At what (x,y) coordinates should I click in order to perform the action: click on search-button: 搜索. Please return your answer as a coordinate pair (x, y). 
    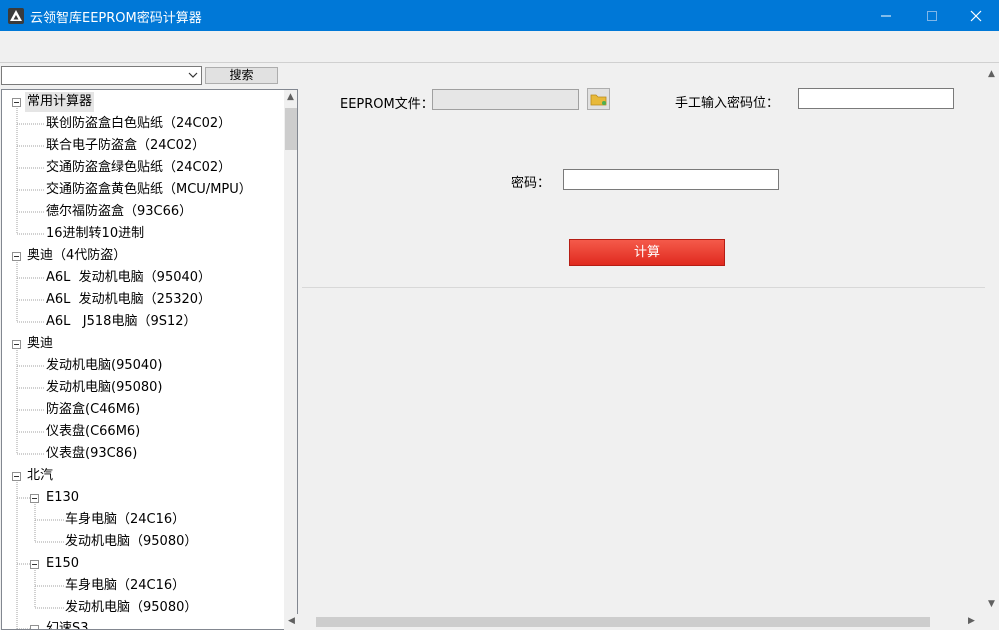
    Looking at the image, I should click on (241, 75).